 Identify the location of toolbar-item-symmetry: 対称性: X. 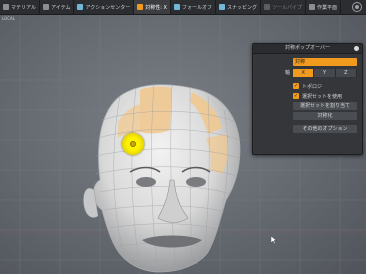
(152, 7).